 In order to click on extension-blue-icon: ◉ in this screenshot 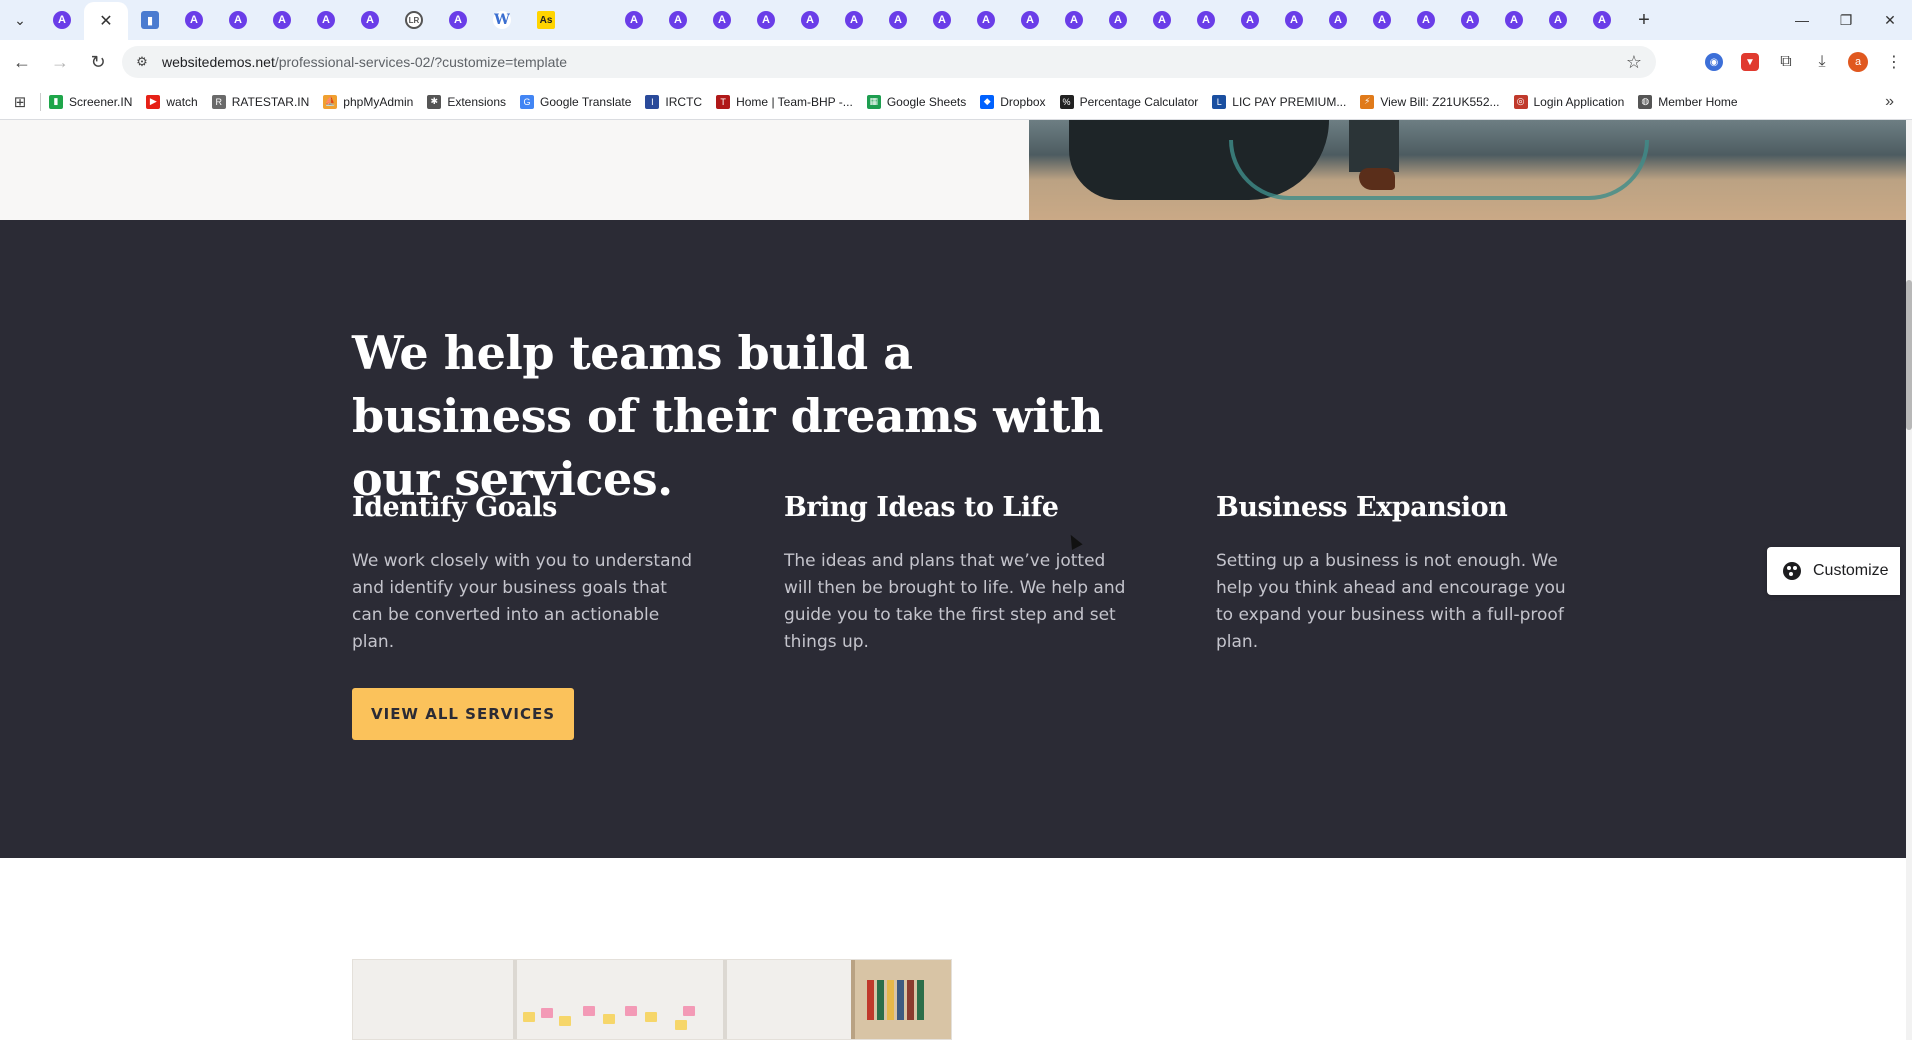, I will do `click(1714, 62)`.